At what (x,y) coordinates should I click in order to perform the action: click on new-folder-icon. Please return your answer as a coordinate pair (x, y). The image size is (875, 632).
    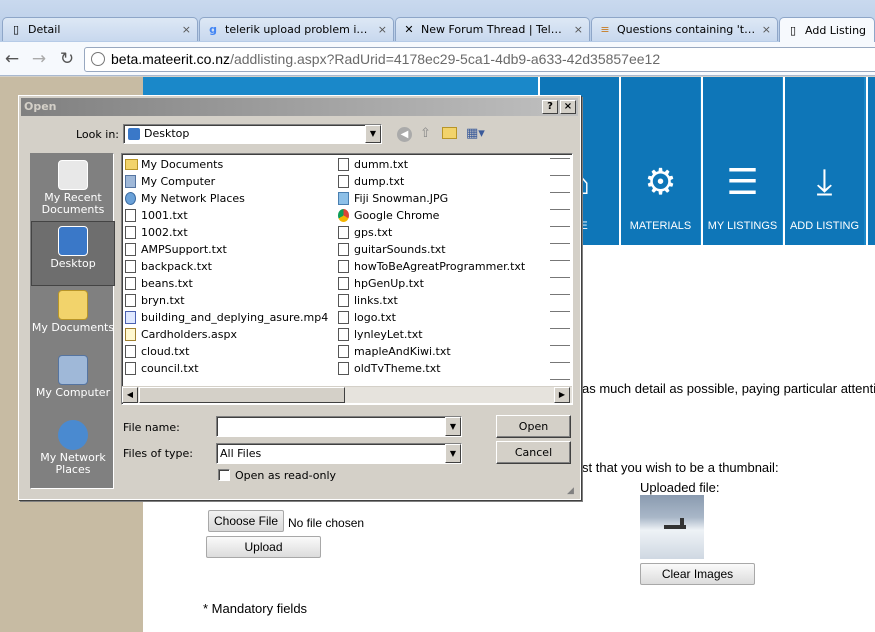
    Looking at the image, I should click on (449, 133).